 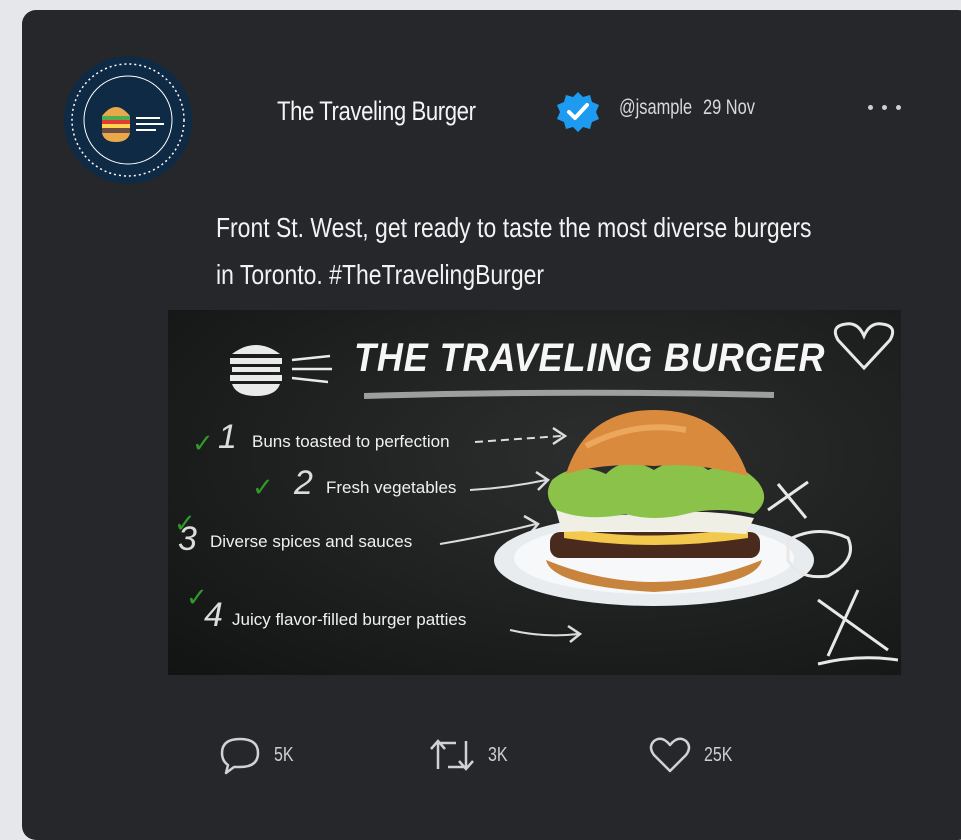 What do you see at coordinates (569, 394) in the screenshot?
I see `chalk-underline` at bounding box center [569, 394].